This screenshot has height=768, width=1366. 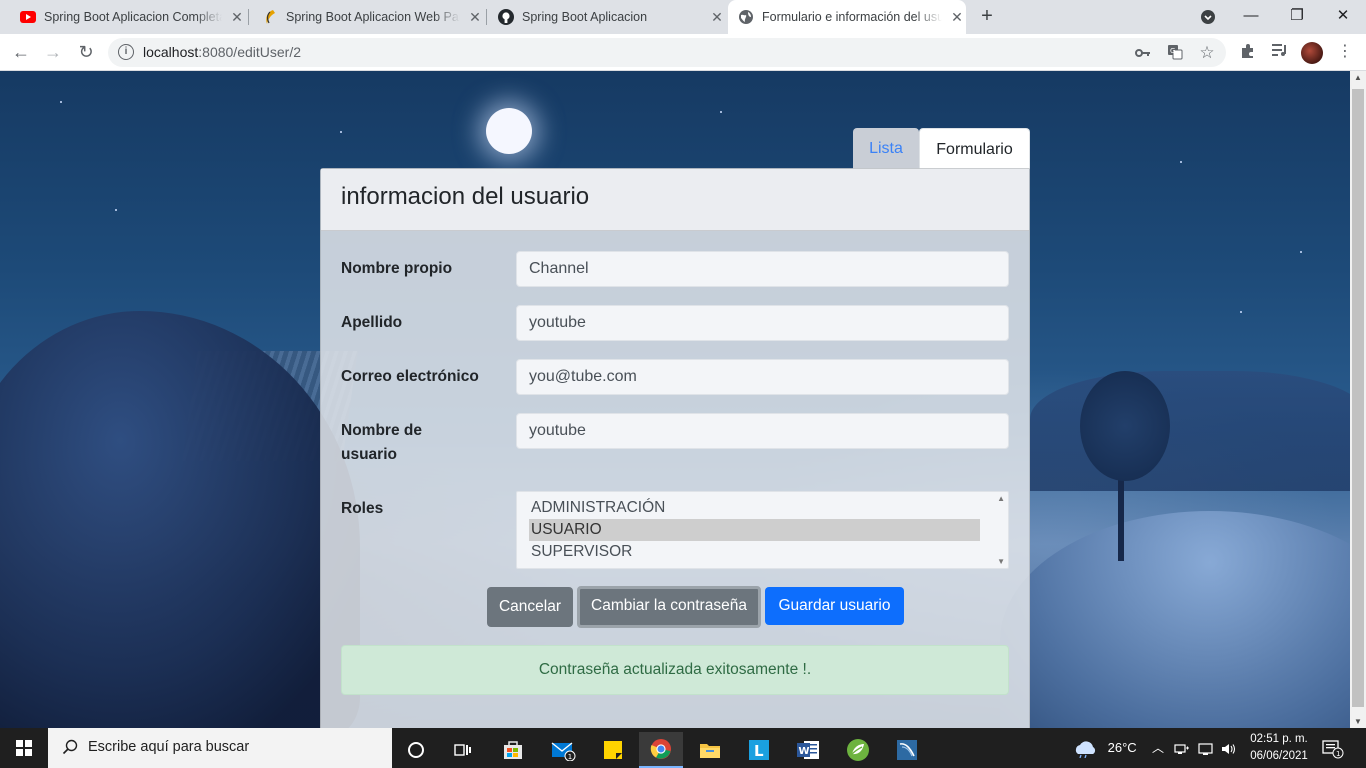 I want to click on role-option-selected: USUARIO, so click(x=754, y=530).